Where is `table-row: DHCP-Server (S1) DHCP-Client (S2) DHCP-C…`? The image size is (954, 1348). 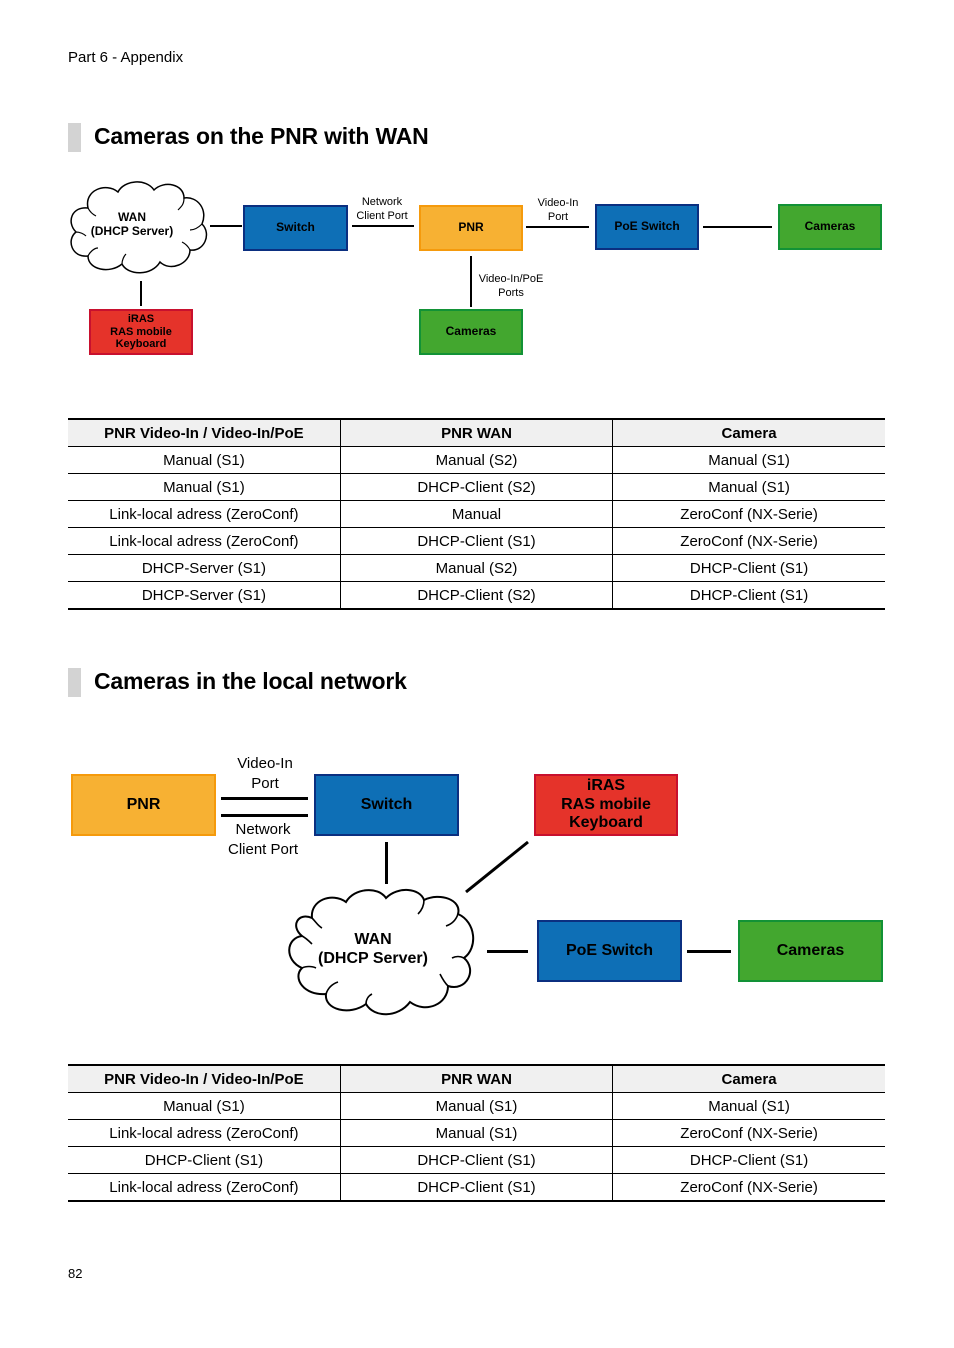 table-row: DHCP-Server (S1) DHCP-Client (S2) DHCP-C… is located at coordinates (476, 595).